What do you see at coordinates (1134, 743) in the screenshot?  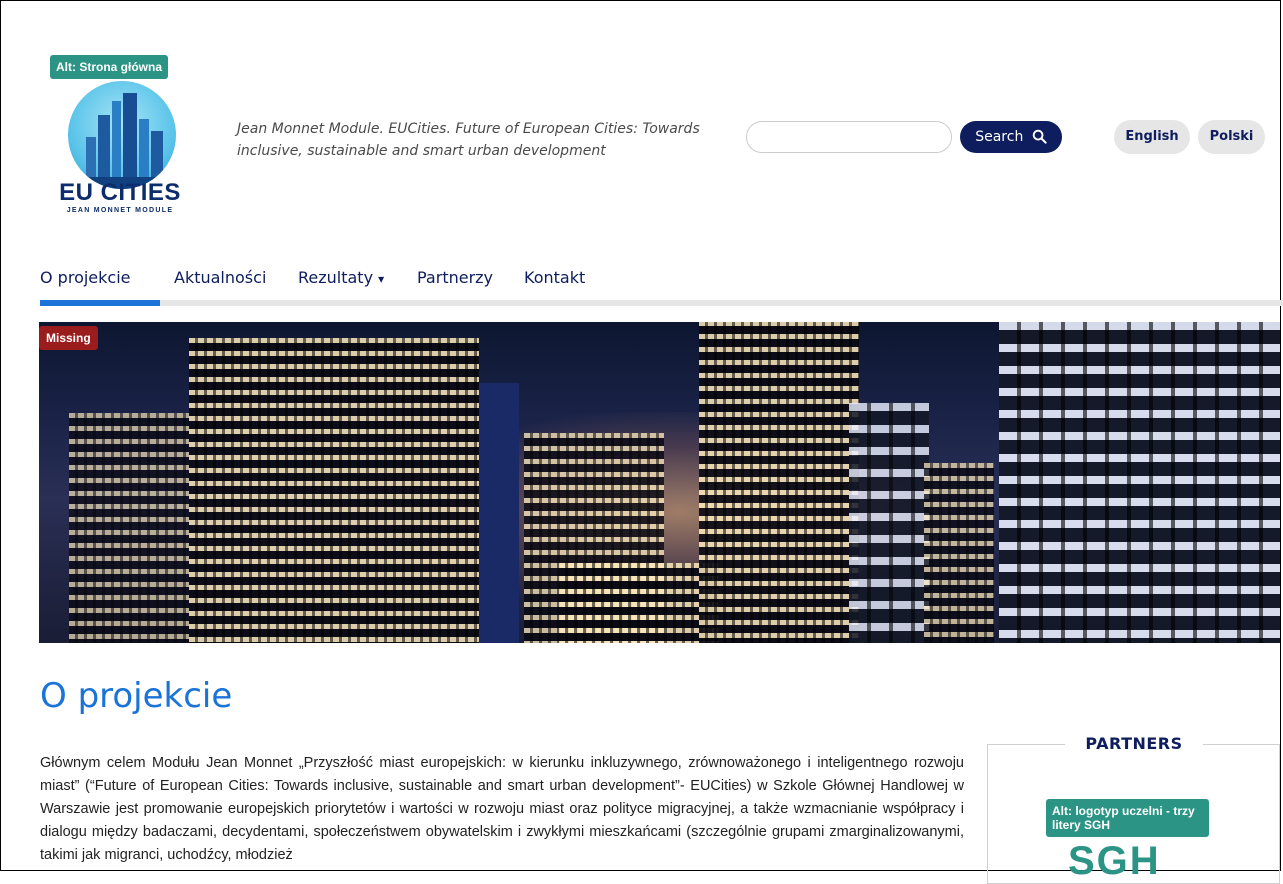 I see `partners-heading: PARTNERS` at bounding box center [1134, 743].